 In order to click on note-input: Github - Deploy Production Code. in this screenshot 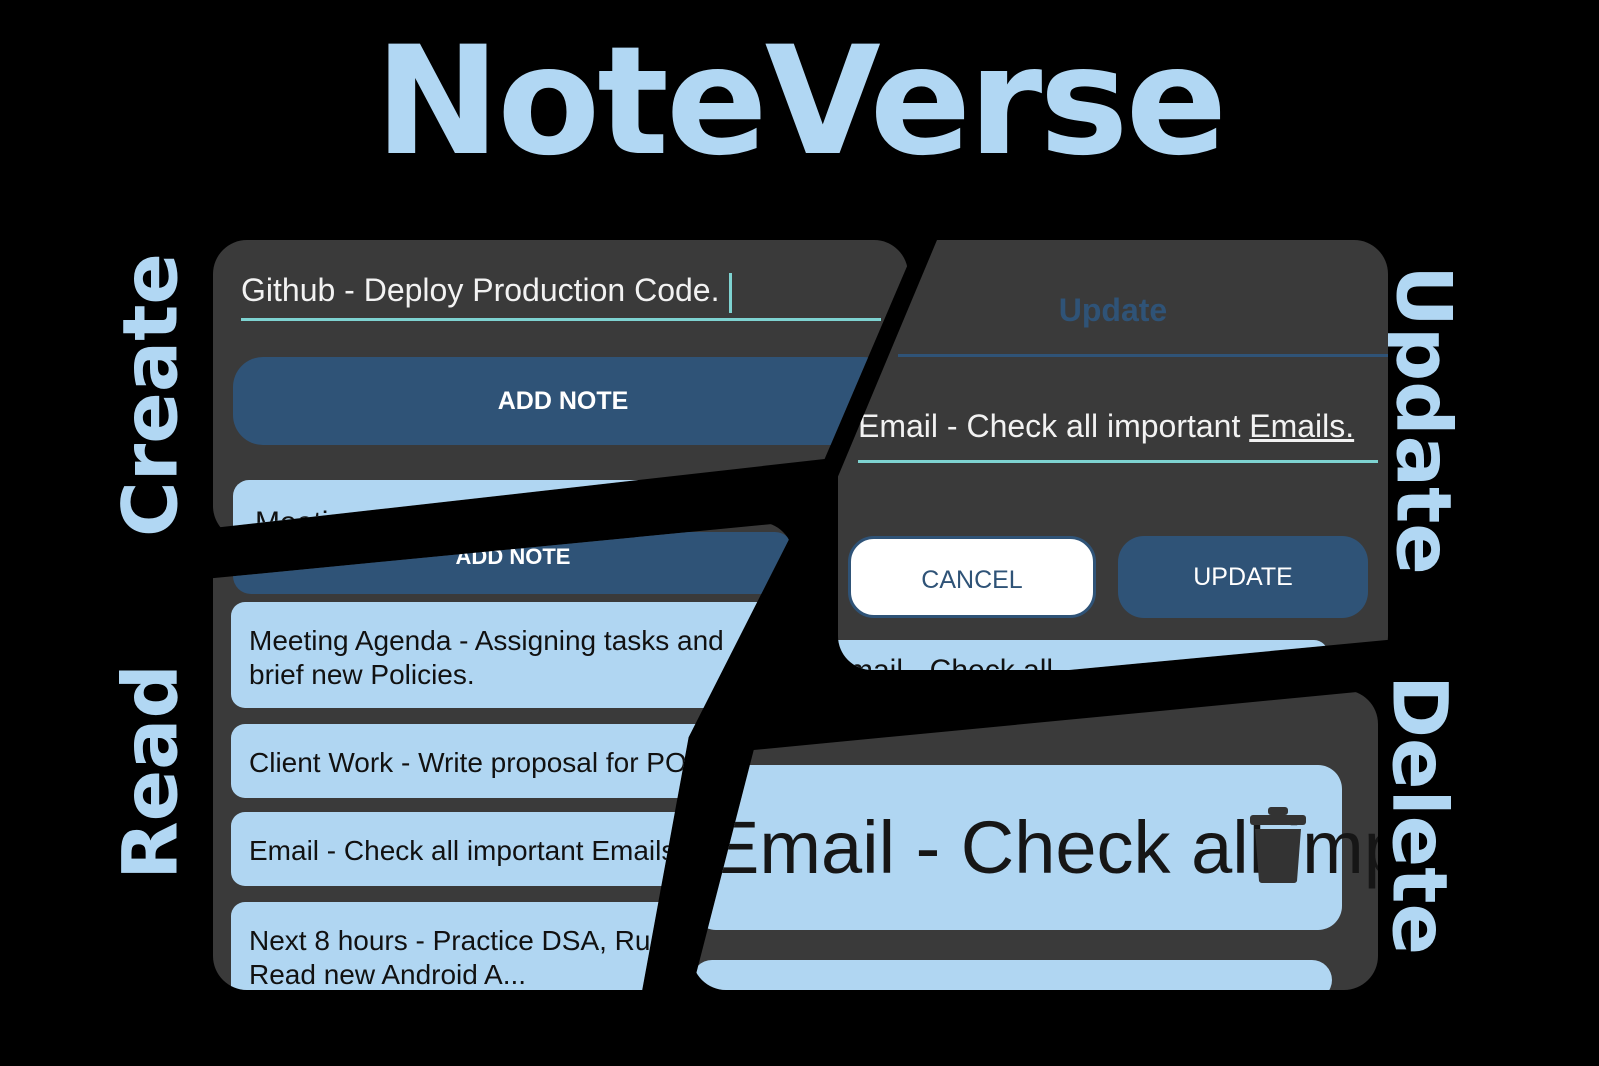, I will do `click(561, 294)`.